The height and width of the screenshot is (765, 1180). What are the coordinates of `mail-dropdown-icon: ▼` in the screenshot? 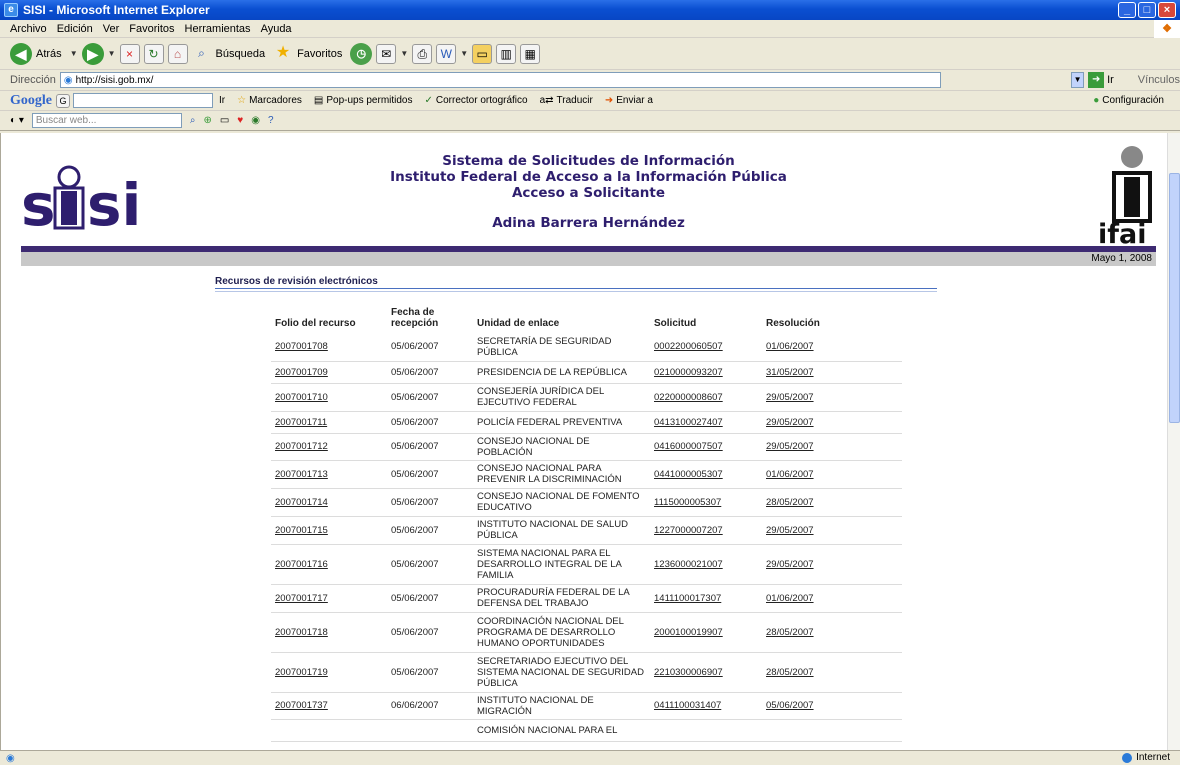 It's located at (404, 53).